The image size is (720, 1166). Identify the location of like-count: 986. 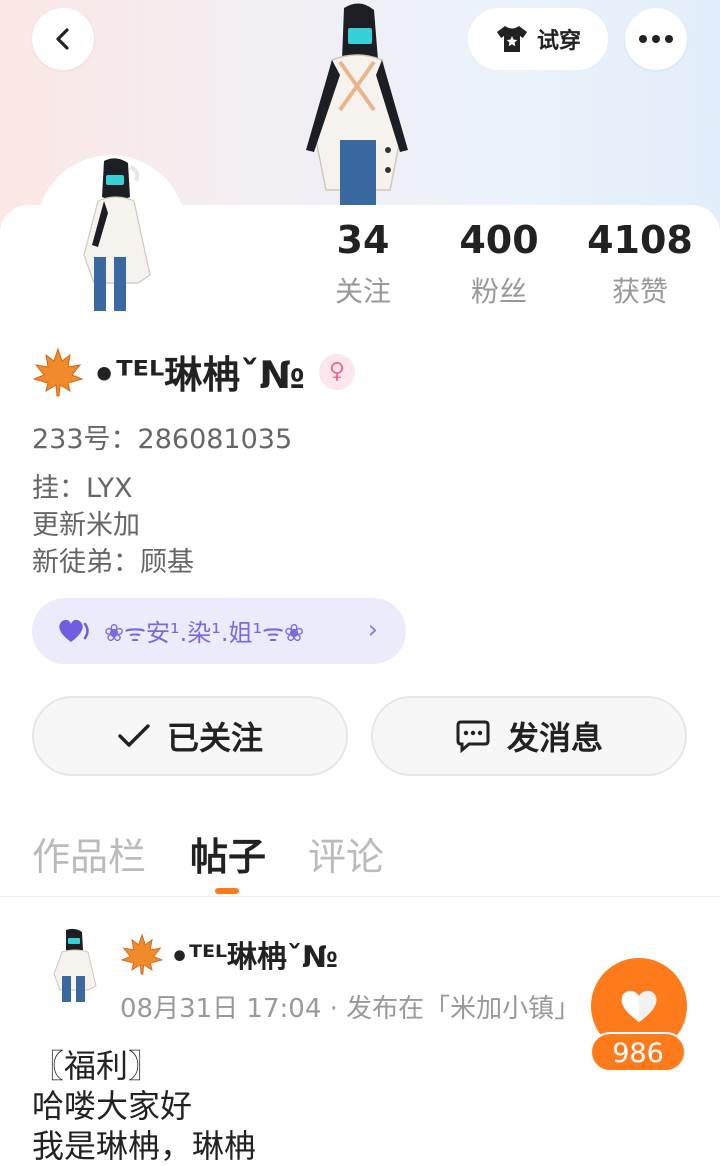
(638, 1052).